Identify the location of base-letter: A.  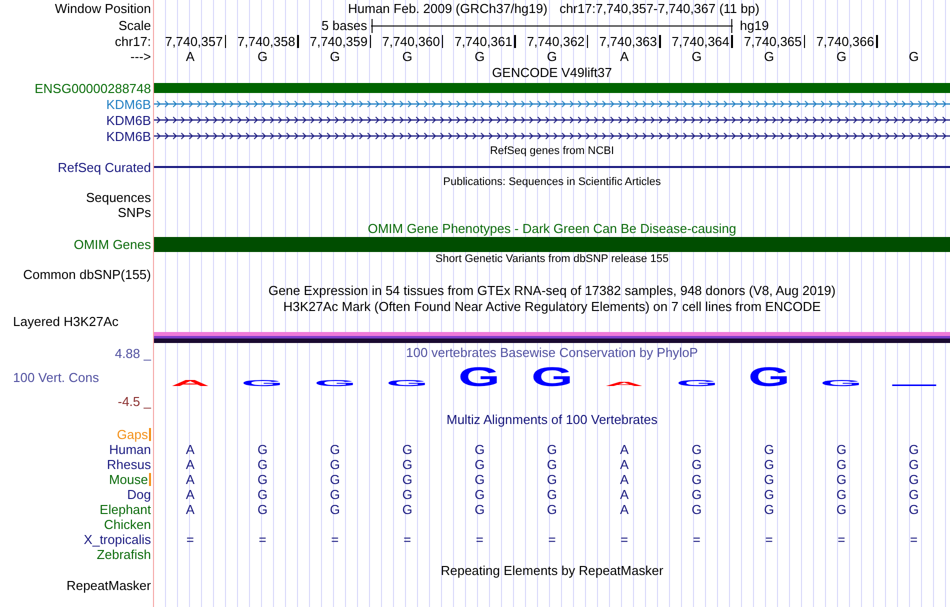
(190, 56).